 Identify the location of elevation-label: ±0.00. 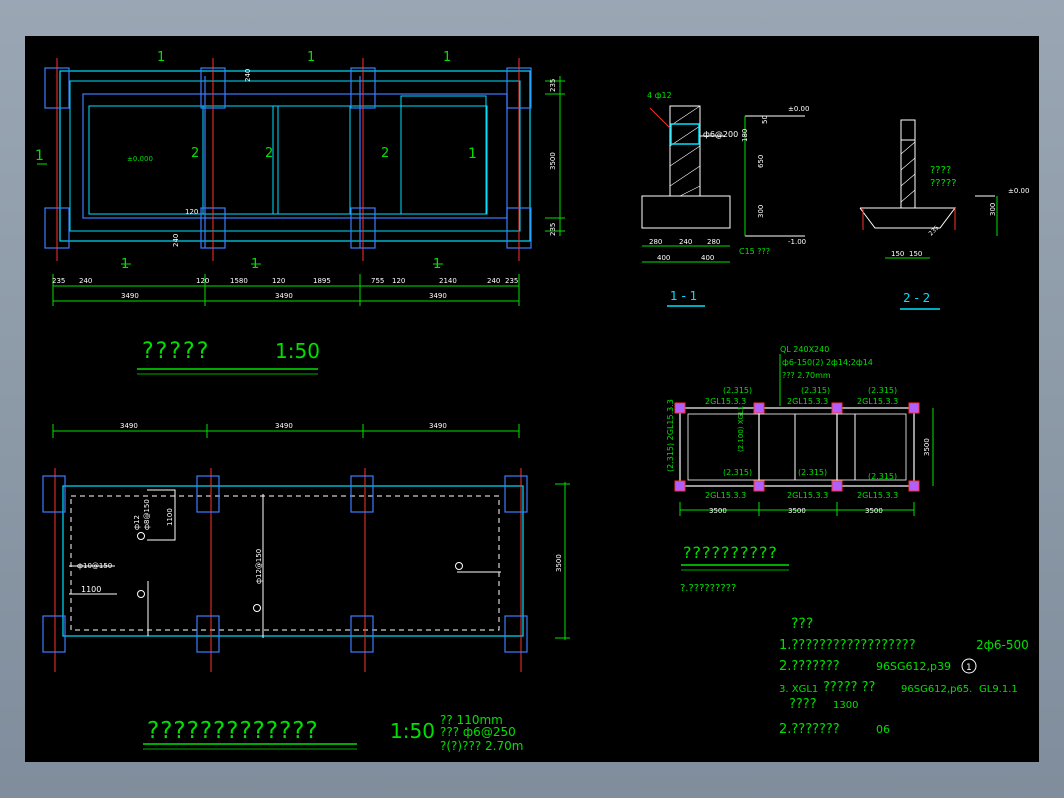
(1018, 191).